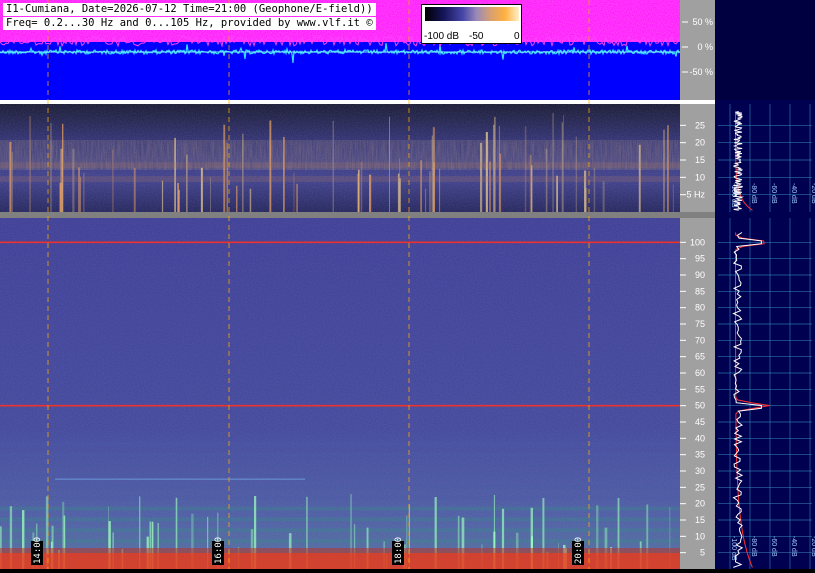 The height and width of the screenshot is (573, 815). I want to click on y-tick-label: 0 %, so click(705, 47).